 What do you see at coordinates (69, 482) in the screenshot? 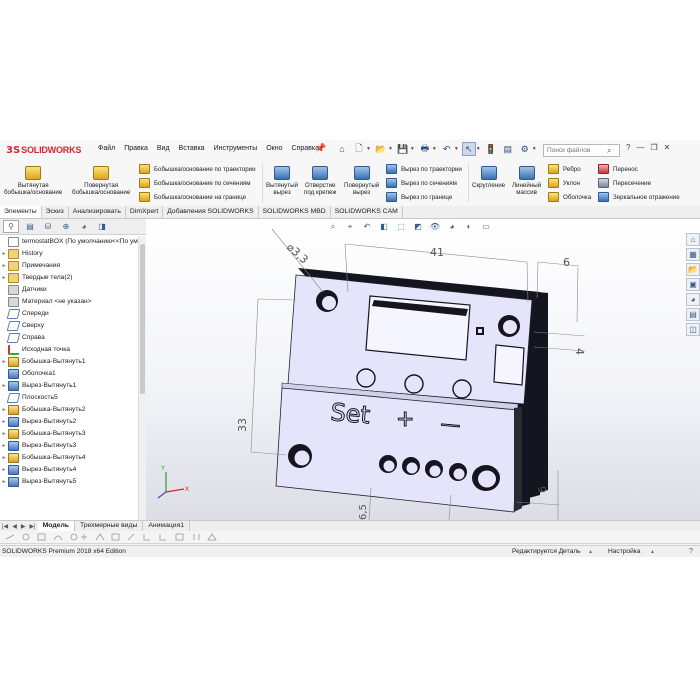
I see `feature-tree-item: ▸ Вырез-Вытянуть5` at bounding box center [69, 482].